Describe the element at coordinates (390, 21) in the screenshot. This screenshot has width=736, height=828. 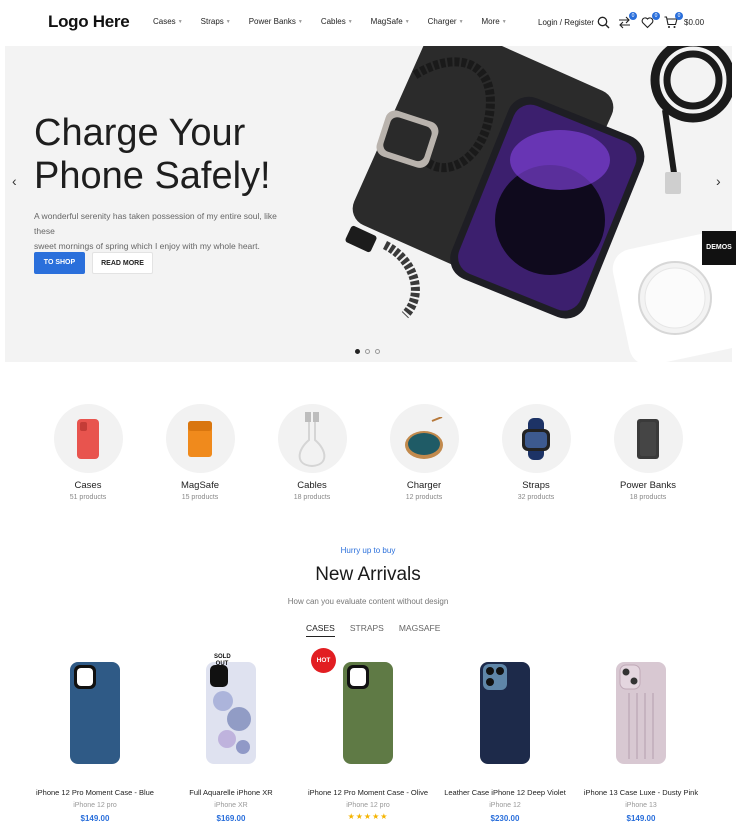
I see `nav-magsafe: MagSafe ▼` at that location.